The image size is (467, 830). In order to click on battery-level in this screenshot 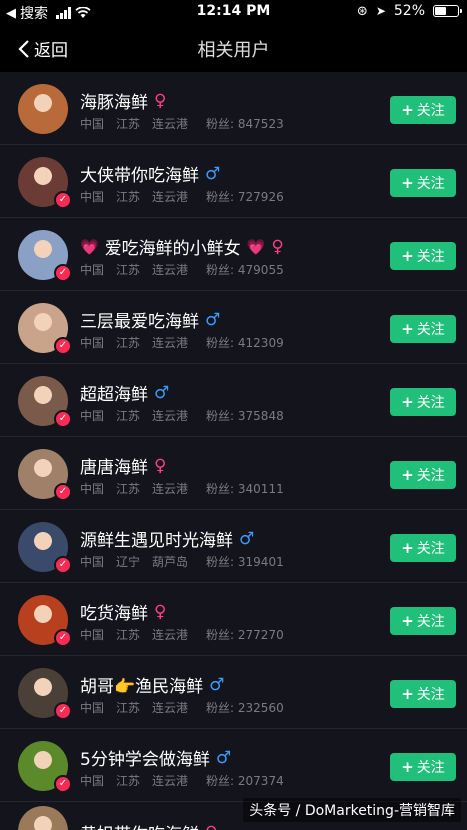, I will do `click(440, 11)`.